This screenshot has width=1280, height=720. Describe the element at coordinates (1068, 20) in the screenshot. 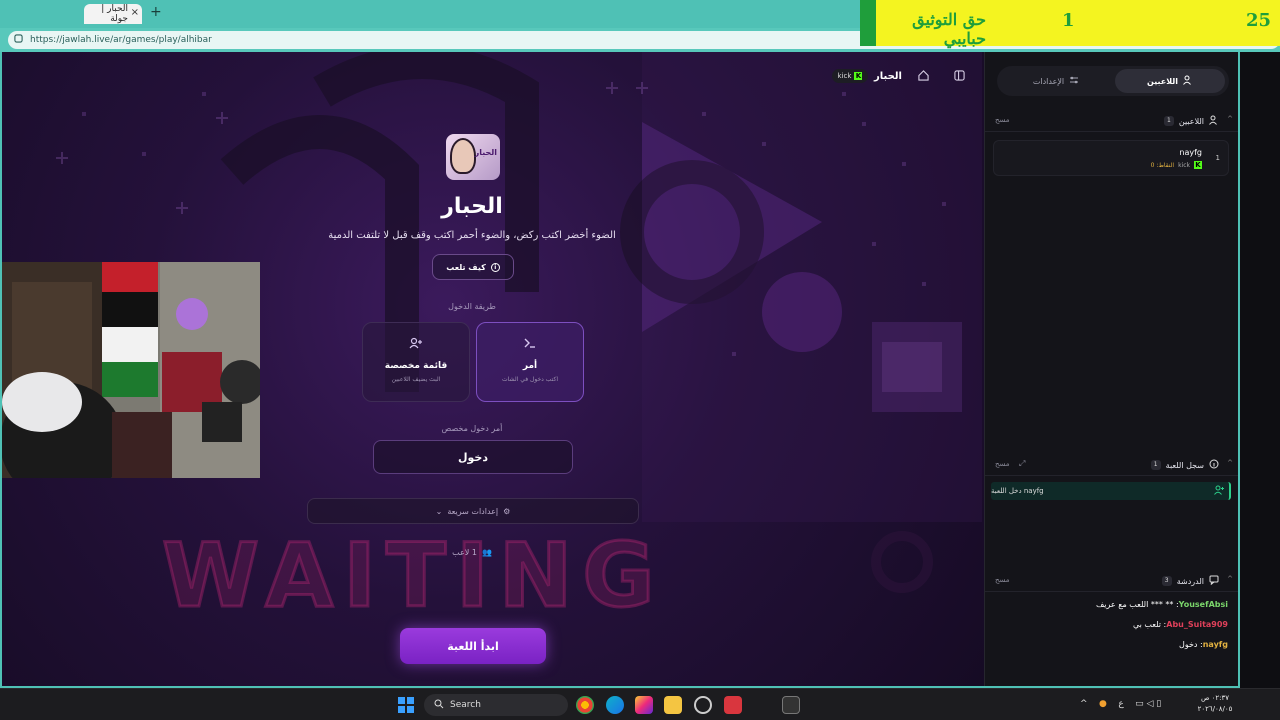

I see `banner-mid-number: 1` at that location.